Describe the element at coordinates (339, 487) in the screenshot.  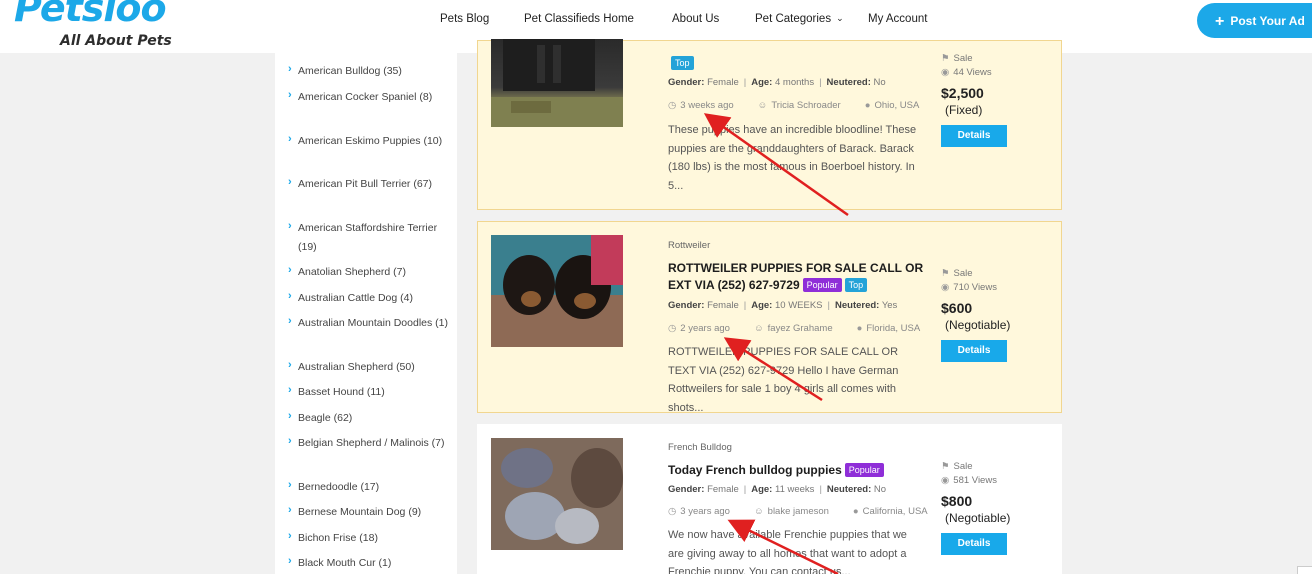
I see `category-label: Bernedoodle (17)` at that location.